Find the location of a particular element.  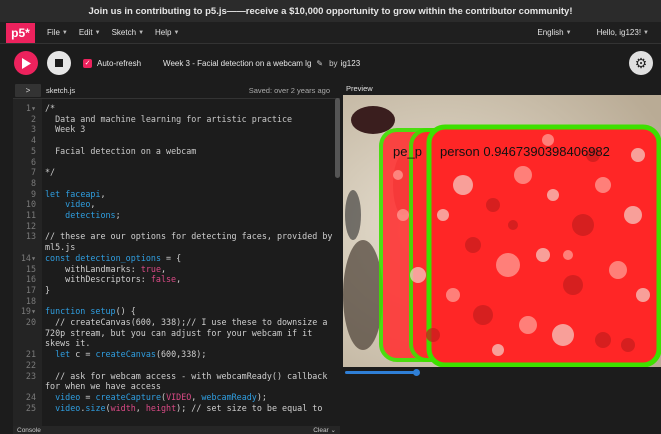

code-line: 4 is located at coordinates (176, 140).